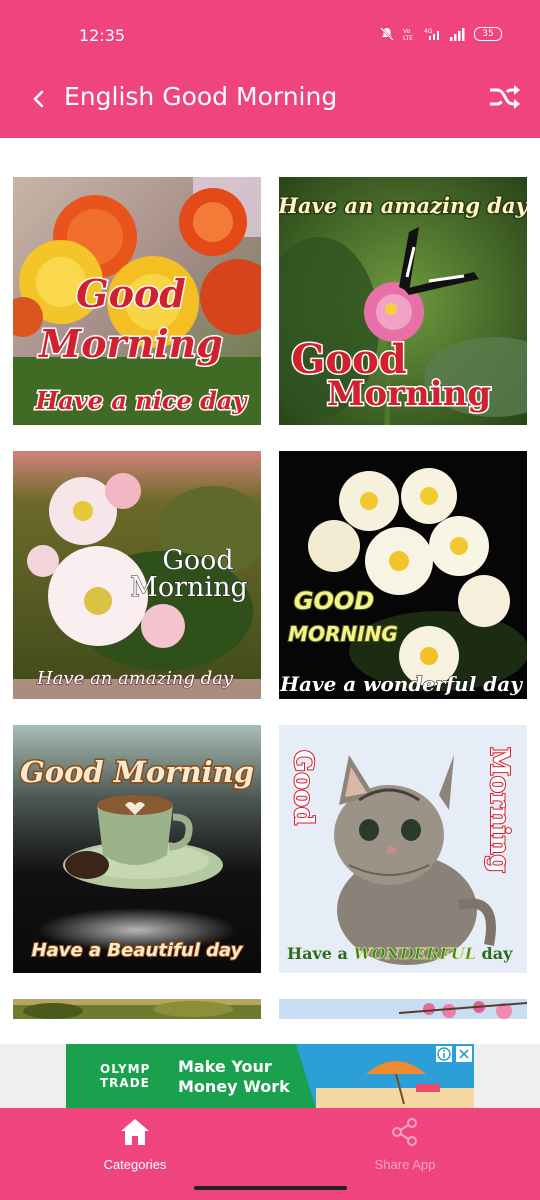 The height and width of the screenshot is (1200, 540). I want to click on svg-text: Vo, so click(407, 31).